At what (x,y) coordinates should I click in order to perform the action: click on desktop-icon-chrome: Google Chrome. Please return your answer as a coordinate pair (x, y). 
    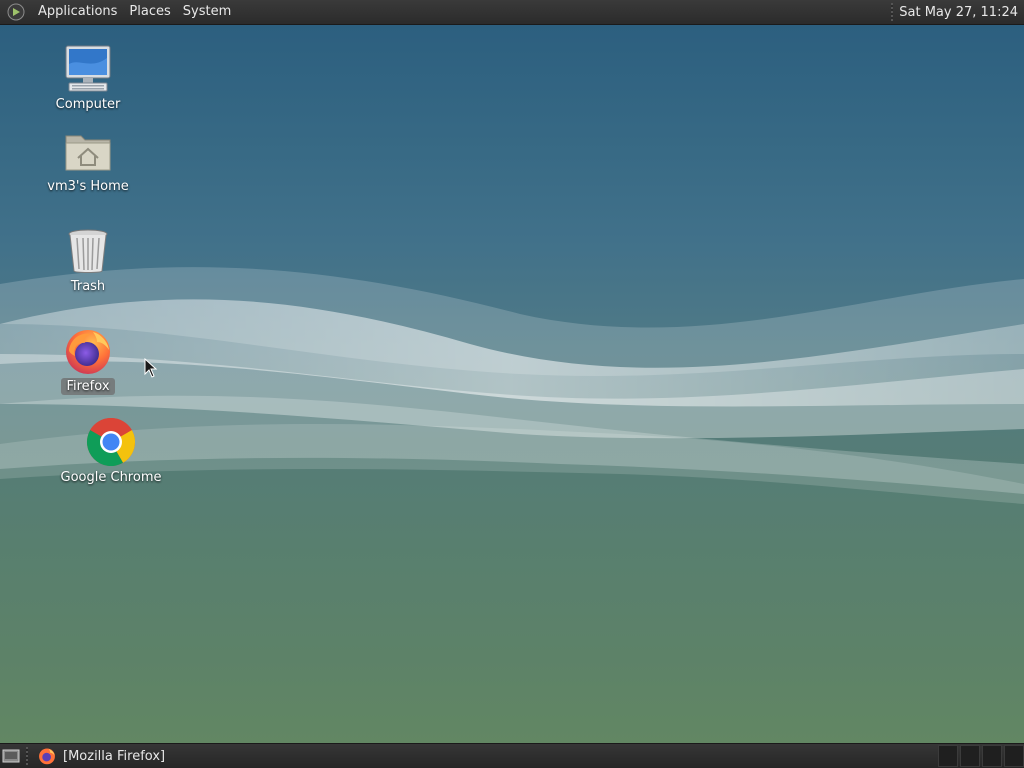
    Looking at the image, I should click on (111, 451).